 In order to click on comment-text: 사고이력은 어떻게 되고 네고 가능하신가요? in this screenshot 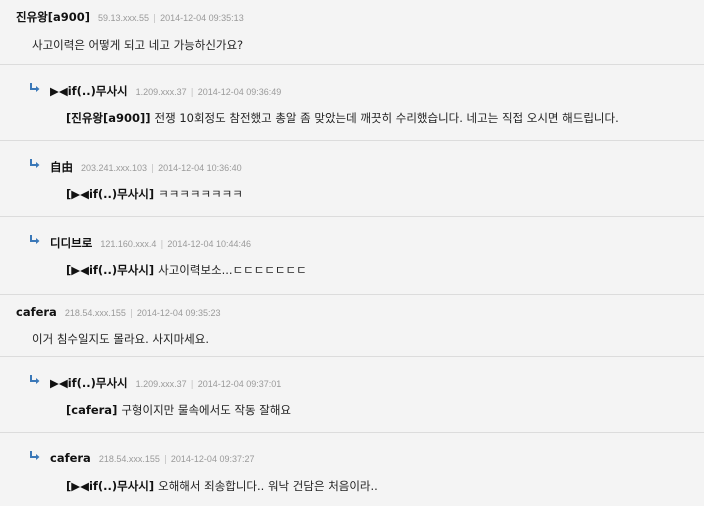, I will do `click(138, 45)`.